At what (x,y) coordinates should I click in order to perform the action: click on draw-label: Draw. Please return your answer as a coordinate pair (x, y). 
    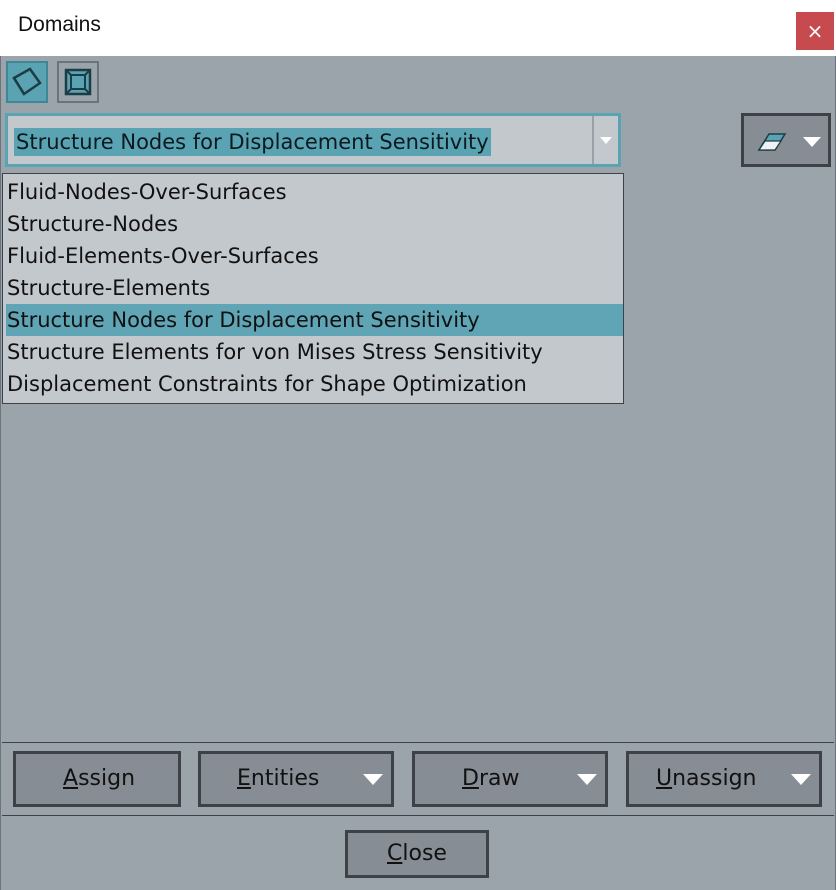
    Looking at the image, I should click on (491, 778).